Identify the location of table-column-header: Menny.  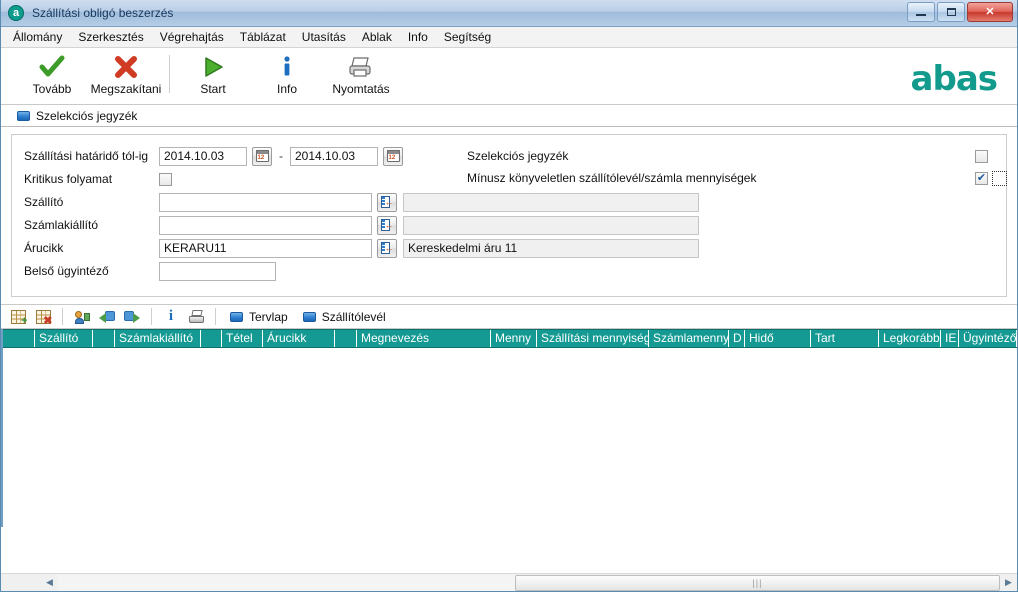
(514, 338).